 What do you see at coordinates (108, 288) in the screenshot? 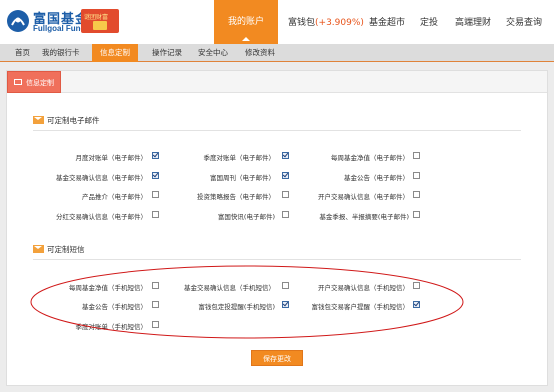
I see `sms-option-label: 每周基金净值（手机短信）` at bounding box center [108, 288].